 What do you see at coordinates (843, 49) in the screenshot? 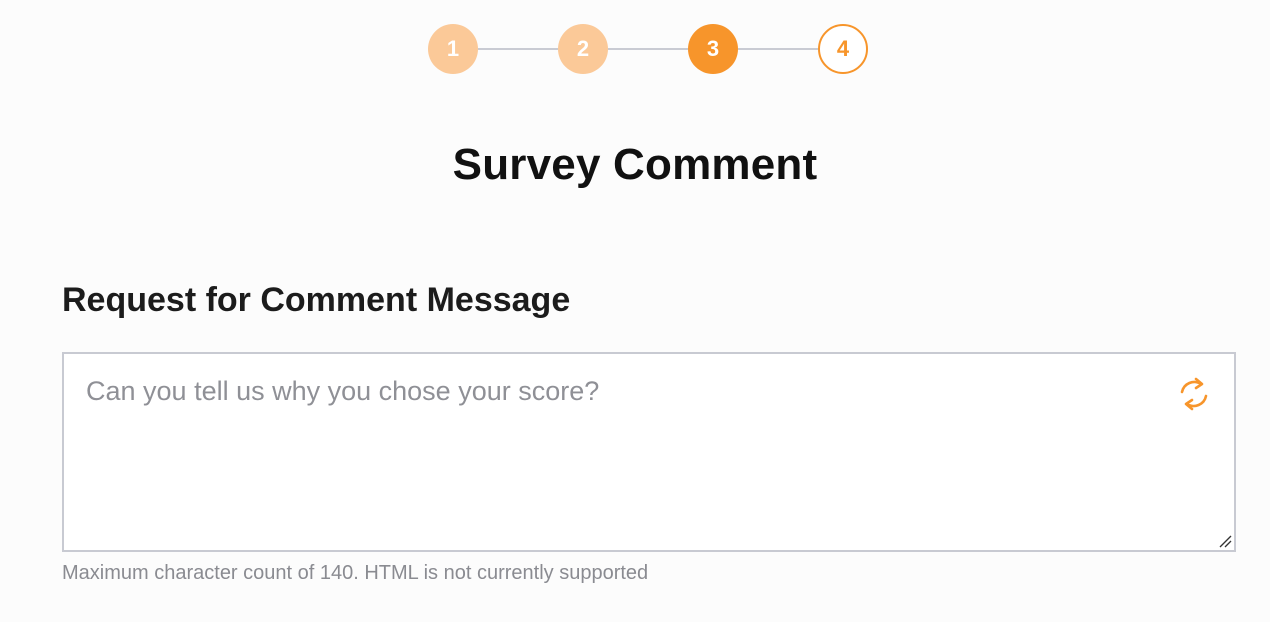
I see `step-4: 4` at bounding box center [843, 49].